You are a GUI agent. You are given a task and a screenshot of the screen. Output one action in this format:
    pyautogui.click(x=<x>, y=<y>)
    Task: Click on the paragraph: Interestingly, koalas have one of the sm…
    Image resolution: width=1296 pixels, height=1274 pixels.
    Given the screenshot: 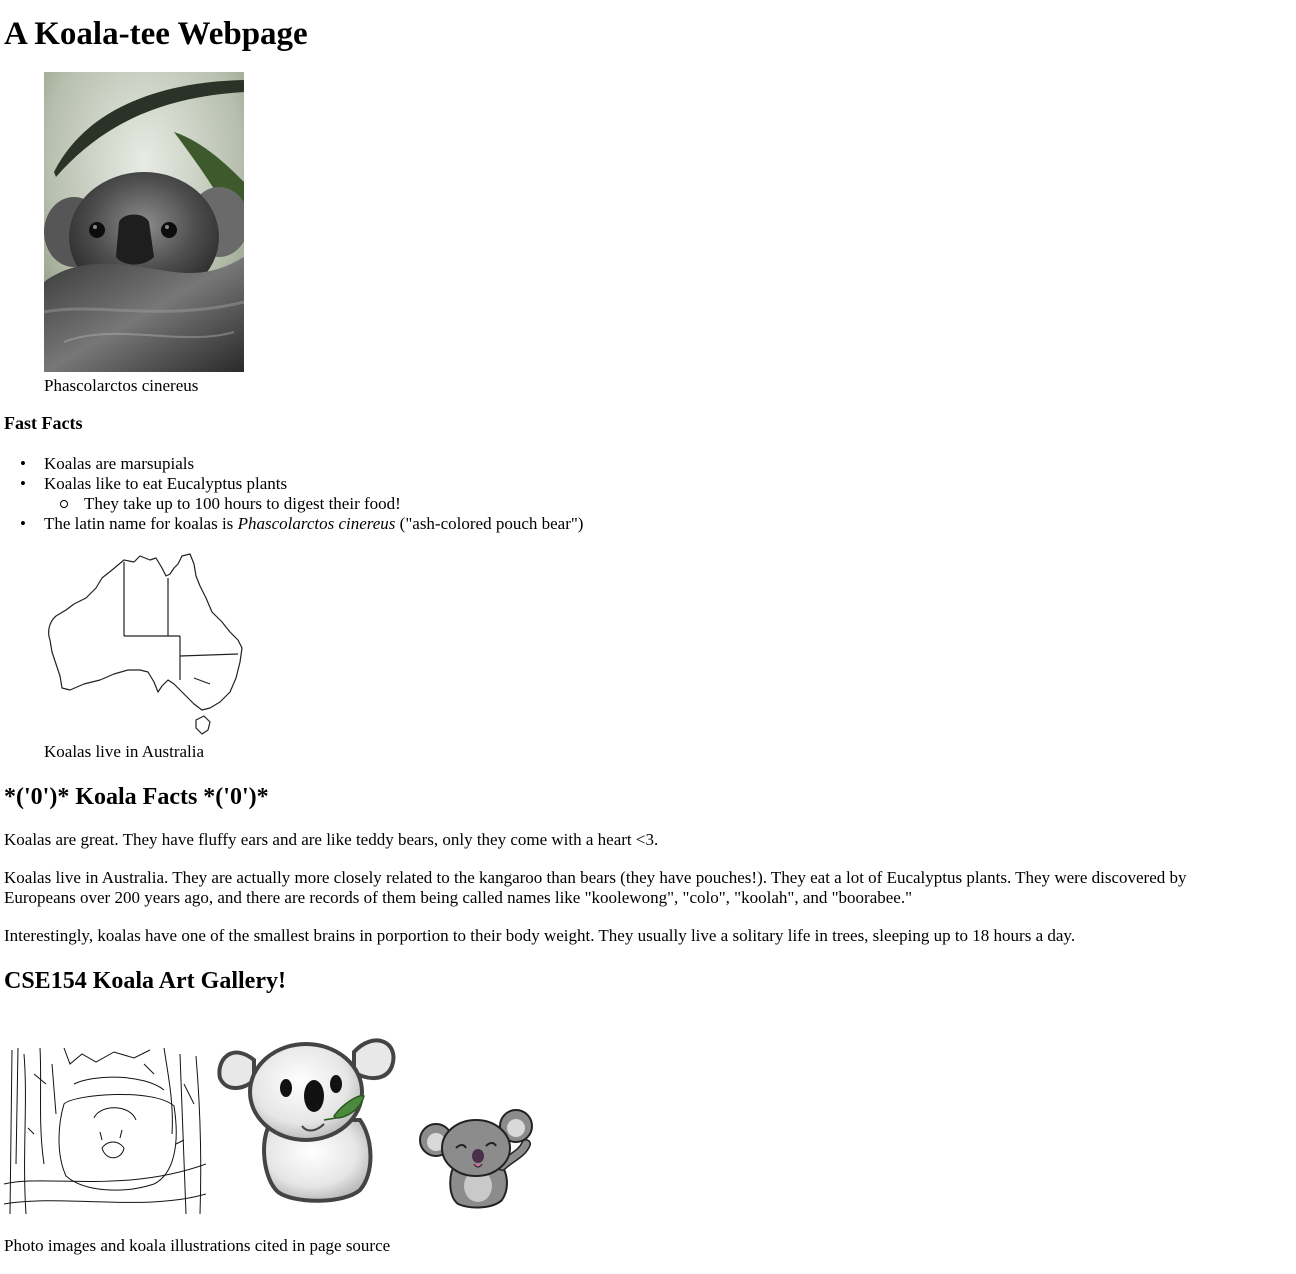 What is the action you would take?
    pyautogui.click(x=540, y=935)
    